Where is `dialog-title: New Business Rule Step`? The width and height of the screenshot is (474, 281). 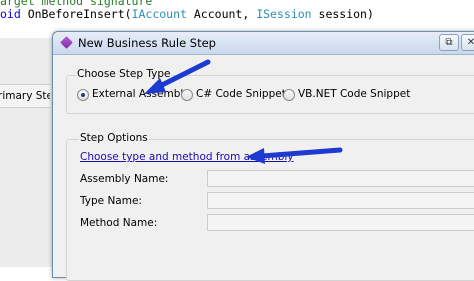
dialog-title: New Business Rule Step is located at coordinates (147, 43).